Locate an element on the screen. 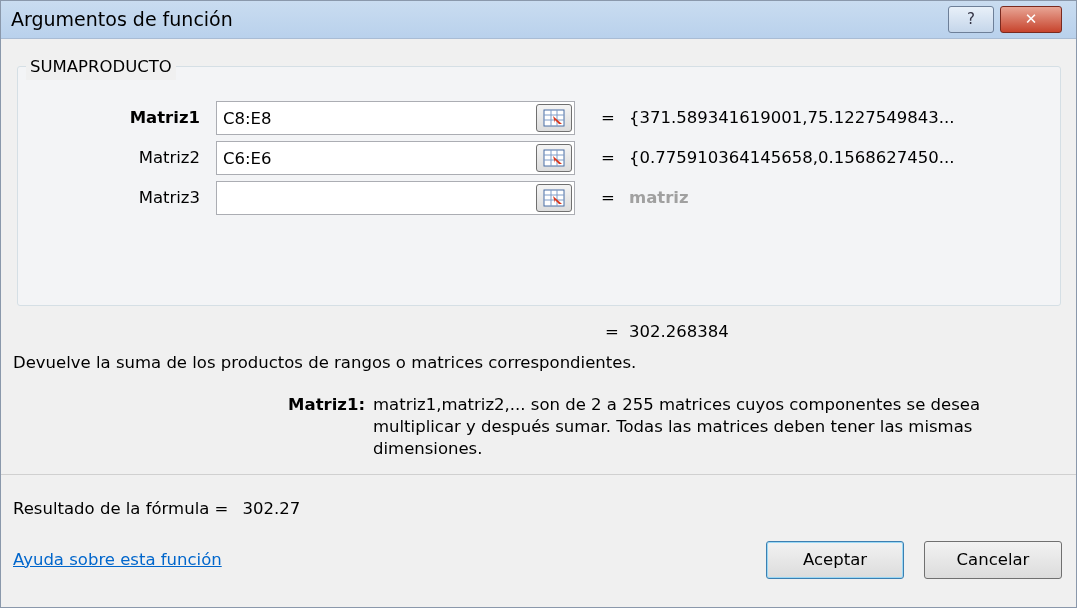 The height and width of the screenshot is (608, 1077). formula-result-label: Resultado de la fórmula = is located at coordinates (121, 509).